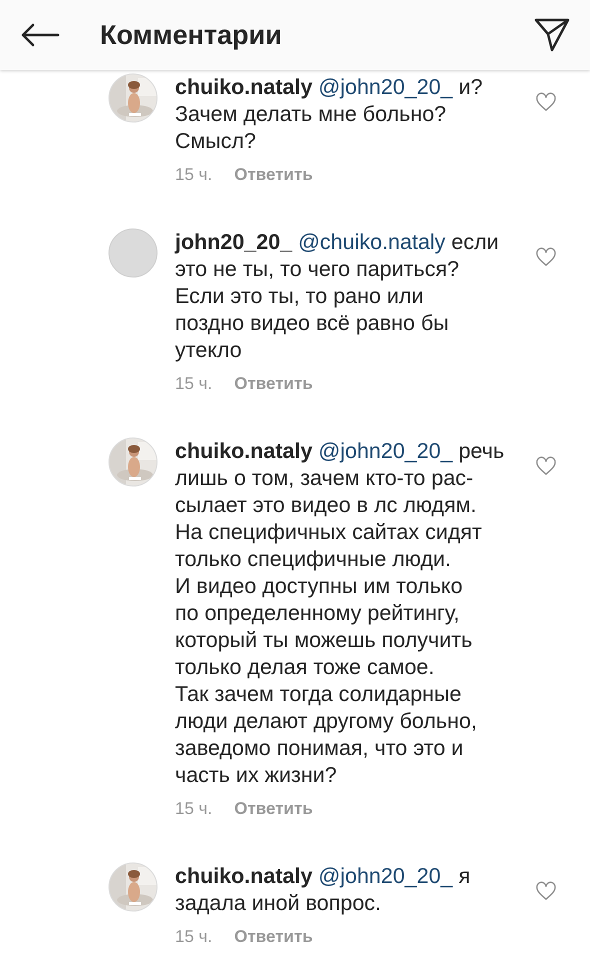 This screenshot has width=590, height=954. I want to click on back-arrow-icon, so click(40, 35).